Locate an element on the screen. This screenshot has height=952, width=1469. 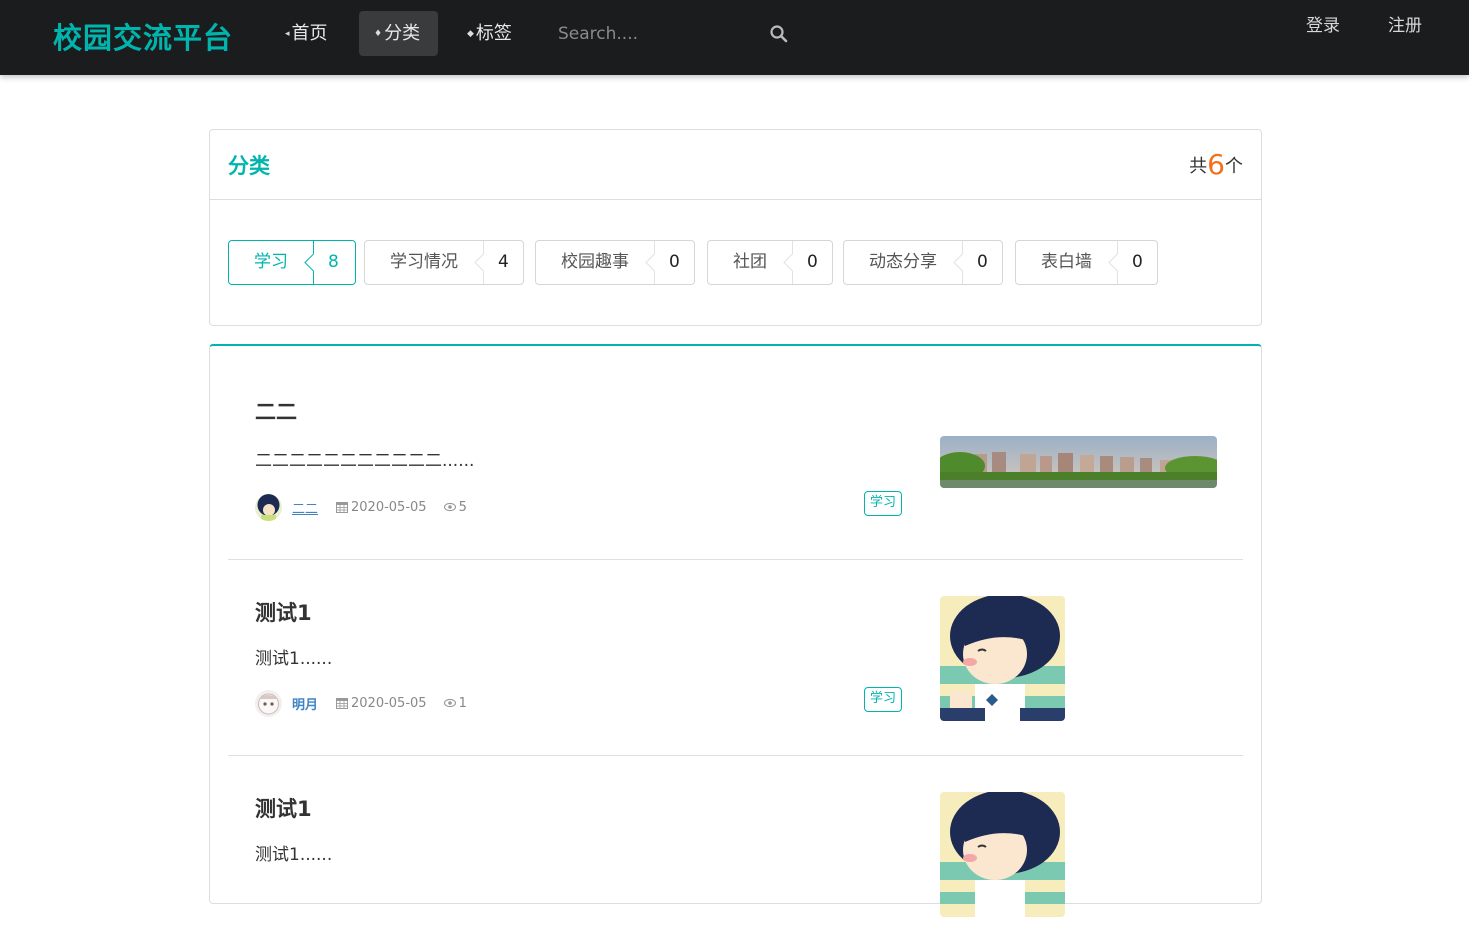
post-meta: 二二 2020-05-05 5 is located at coordinates (361, 507).